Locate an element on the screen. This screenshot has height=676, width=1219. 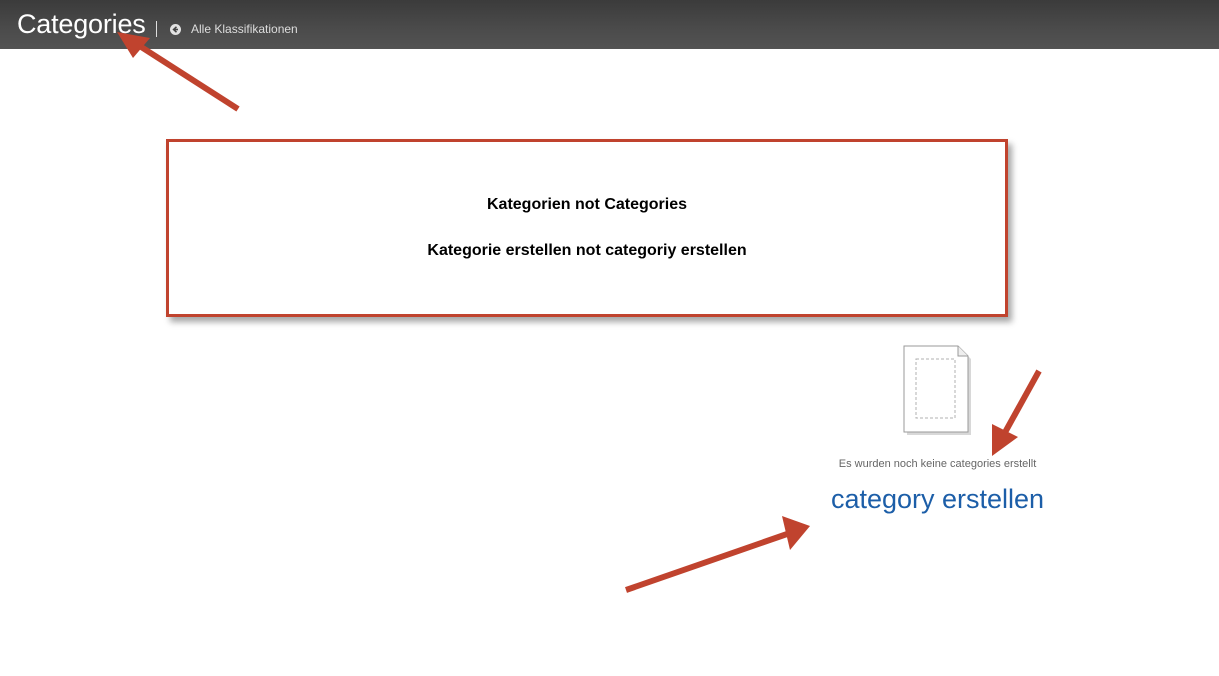
page-title: Categories is located at coordinates (81, 24).